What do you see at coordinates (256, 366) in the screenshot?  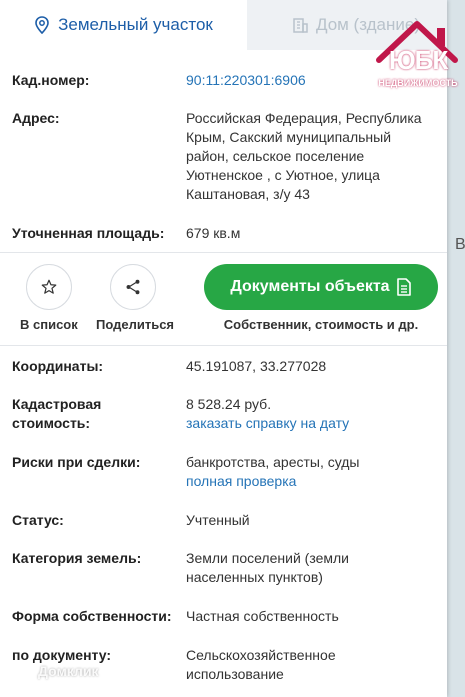 I see `coordinates-value: 45.191087, 33.277028` at bounding box center [256, 366].